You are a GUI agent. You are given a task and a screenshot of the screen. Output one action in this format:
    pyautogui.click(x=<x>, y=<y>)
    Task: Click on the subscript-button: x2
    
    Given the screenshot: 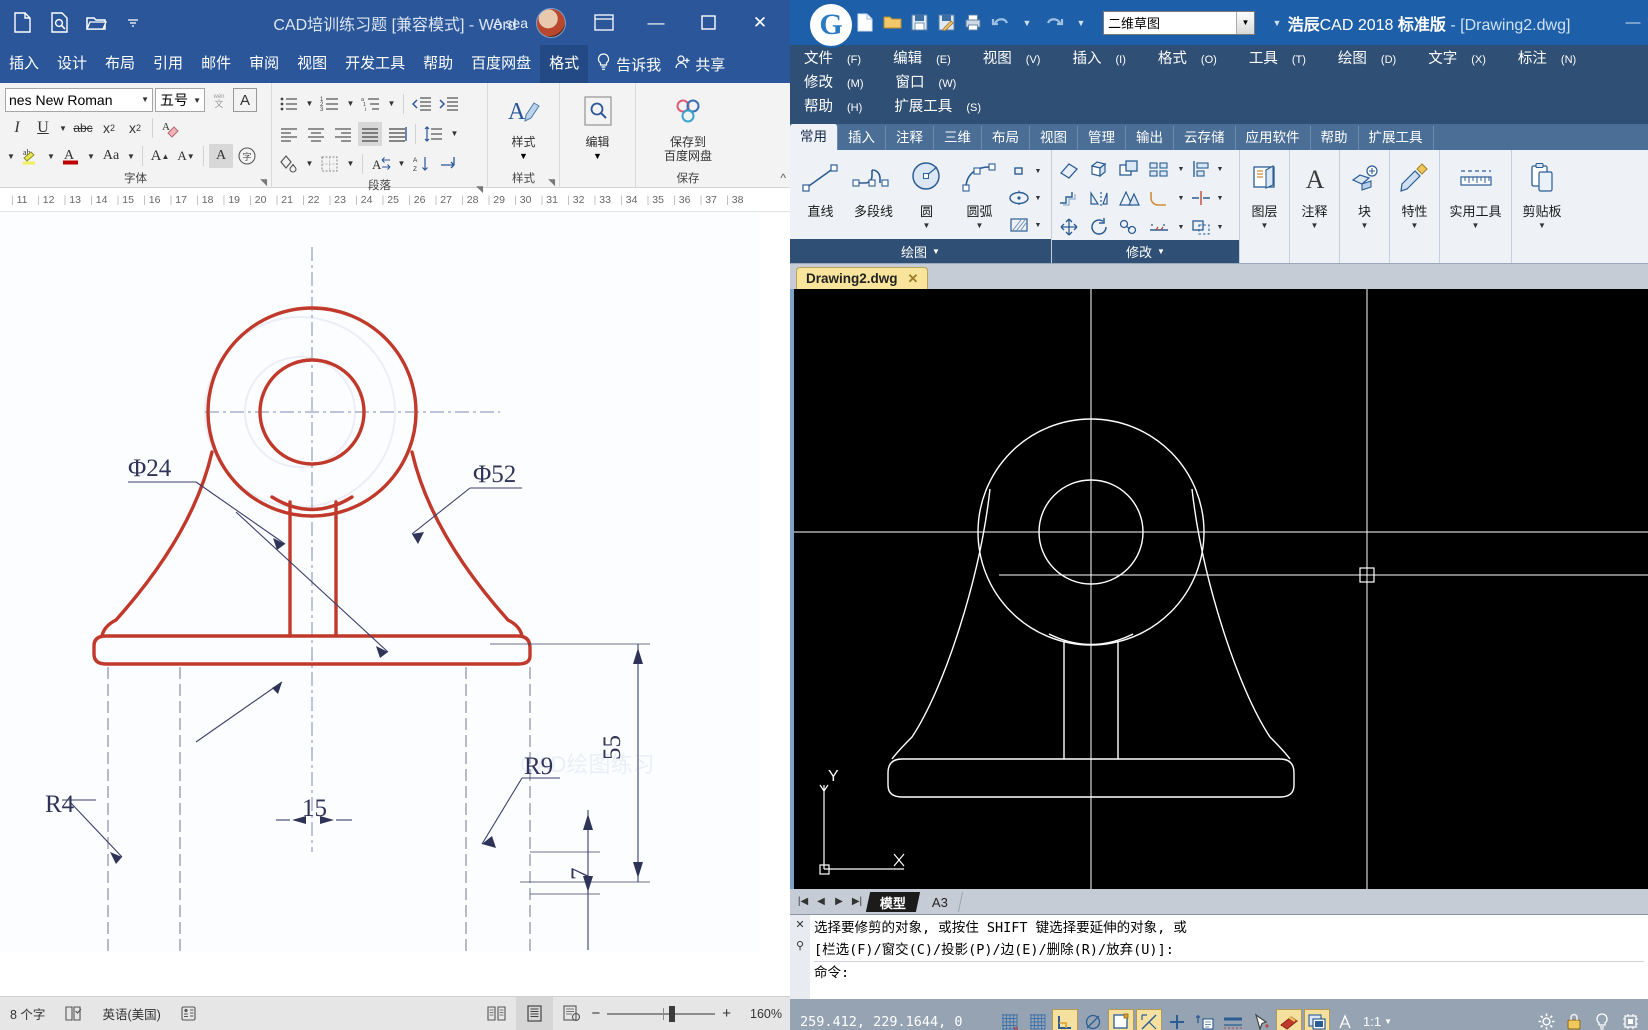 What is the action you would take?
    pyautogui.click(x=109, y=128)
    